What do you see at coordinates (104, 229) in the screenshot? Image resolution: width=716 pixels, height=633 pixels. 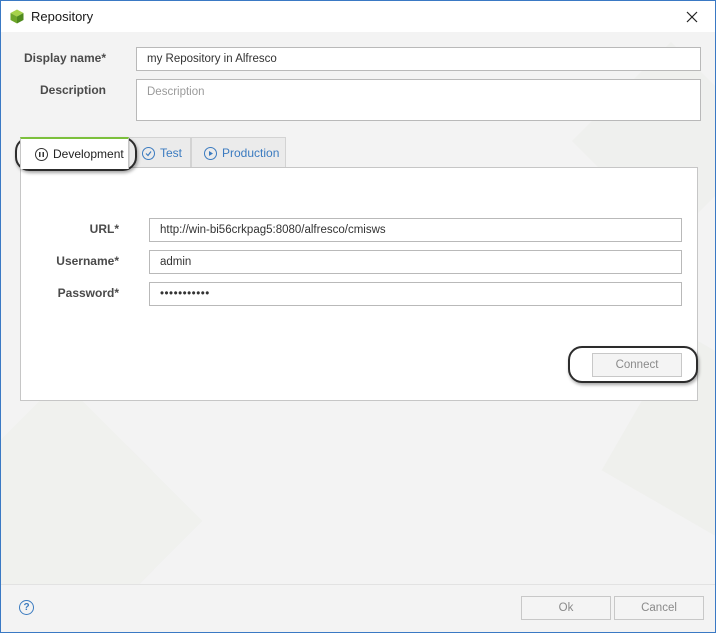 I see `url-label: URL*` at bounding box center [104, 229].